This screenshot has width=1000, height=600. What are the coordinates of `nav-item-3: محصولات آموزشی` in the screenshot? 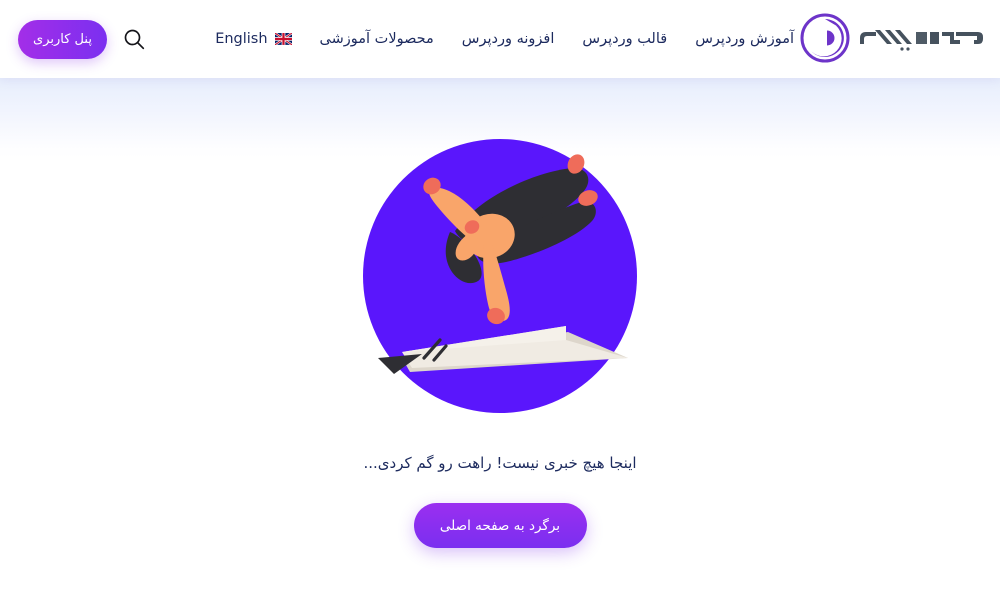 It's located at (377, 39).